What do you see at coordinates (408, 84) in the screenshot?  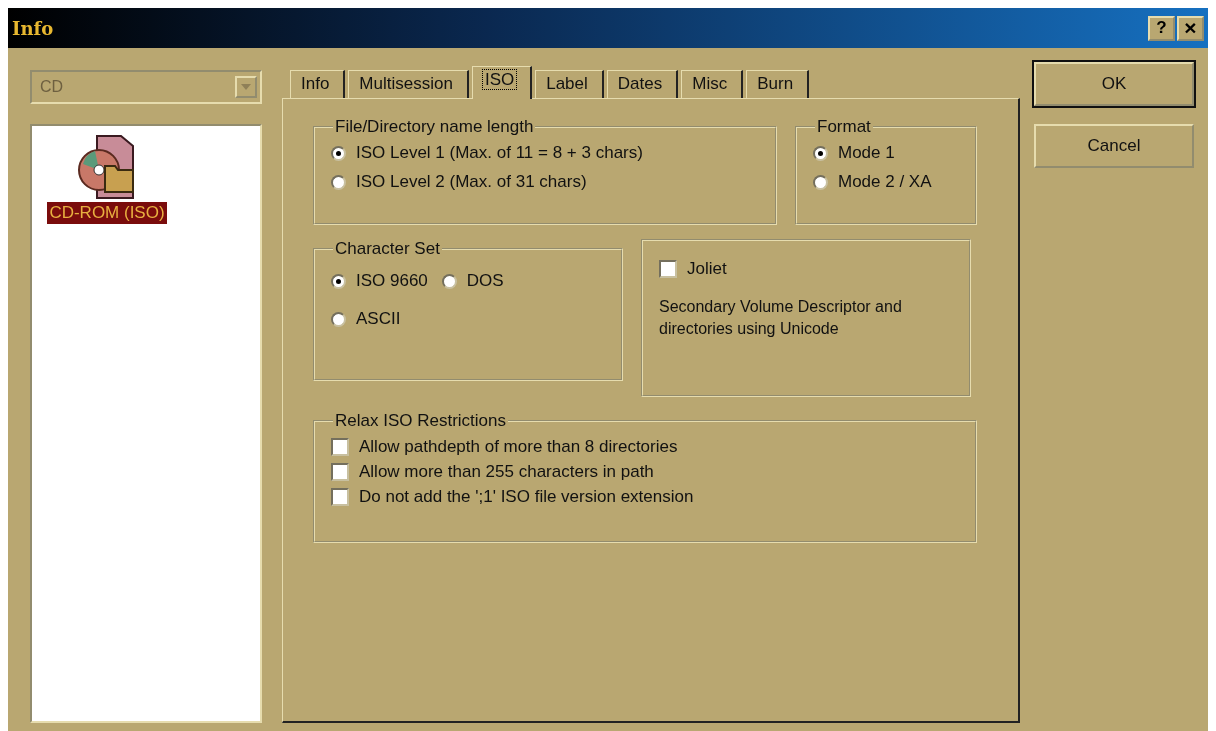 I see `tab: Multisession` at bounding box center [408, 84].